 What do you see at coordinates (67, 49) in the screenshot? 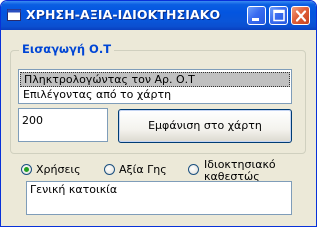
I see `group-legend: Εισαγωγή Ο.Τ` at bounding box center [67, 49].